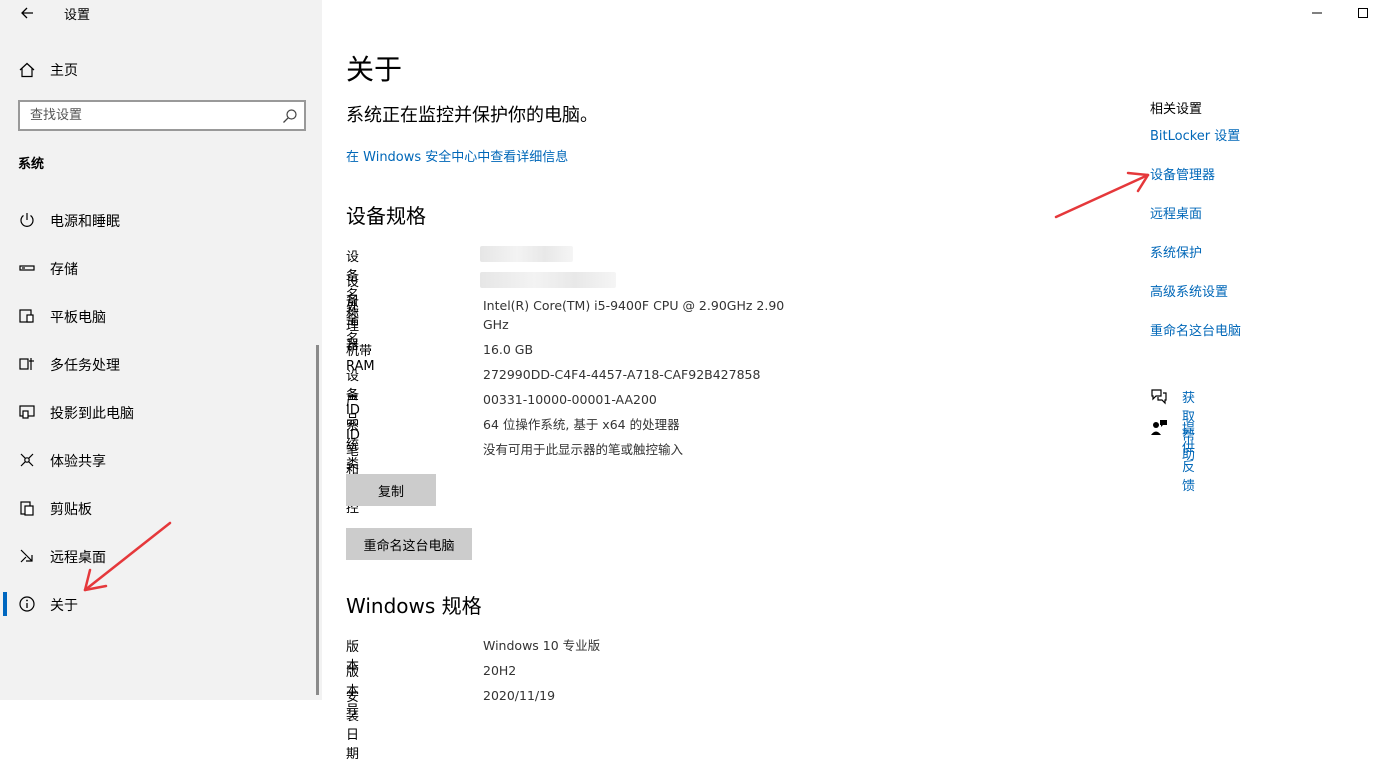 The width and height of the screenshot is (1386, 762). What do you see at coordinates (31, 164) in the screenshot?
I see `section-header: 系统` at bounding box center [31, 164].